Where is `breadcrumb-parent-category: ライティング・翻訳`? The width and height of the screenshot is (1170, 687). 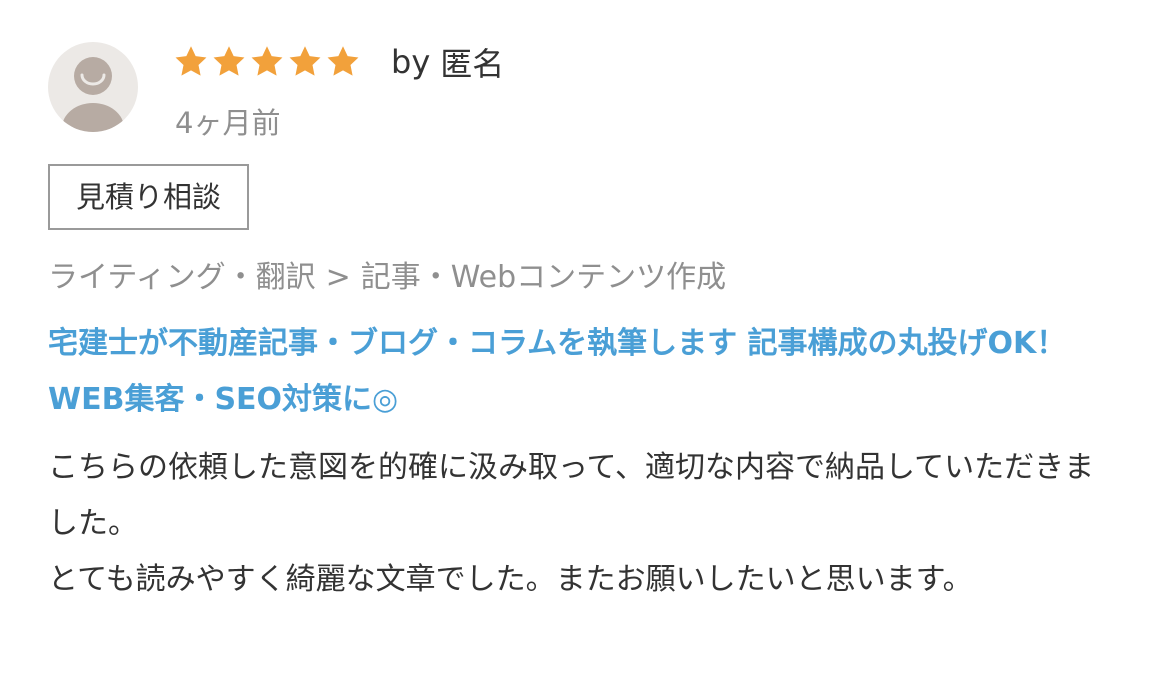 breadcrumb-parent-category: ライティング・翻訳 is located at coordinates (182, 277).